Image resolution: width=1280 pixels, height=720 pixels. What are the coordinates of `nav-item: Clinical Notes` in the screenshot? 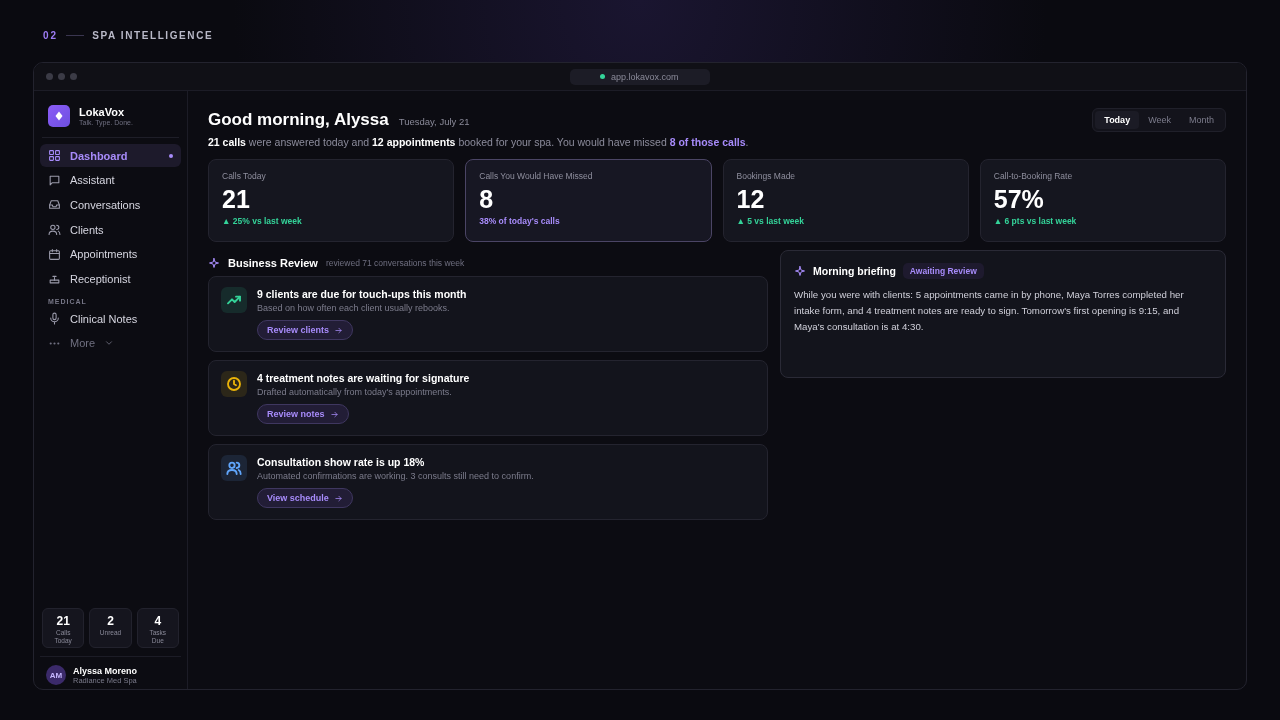 It's located at (110, 319).